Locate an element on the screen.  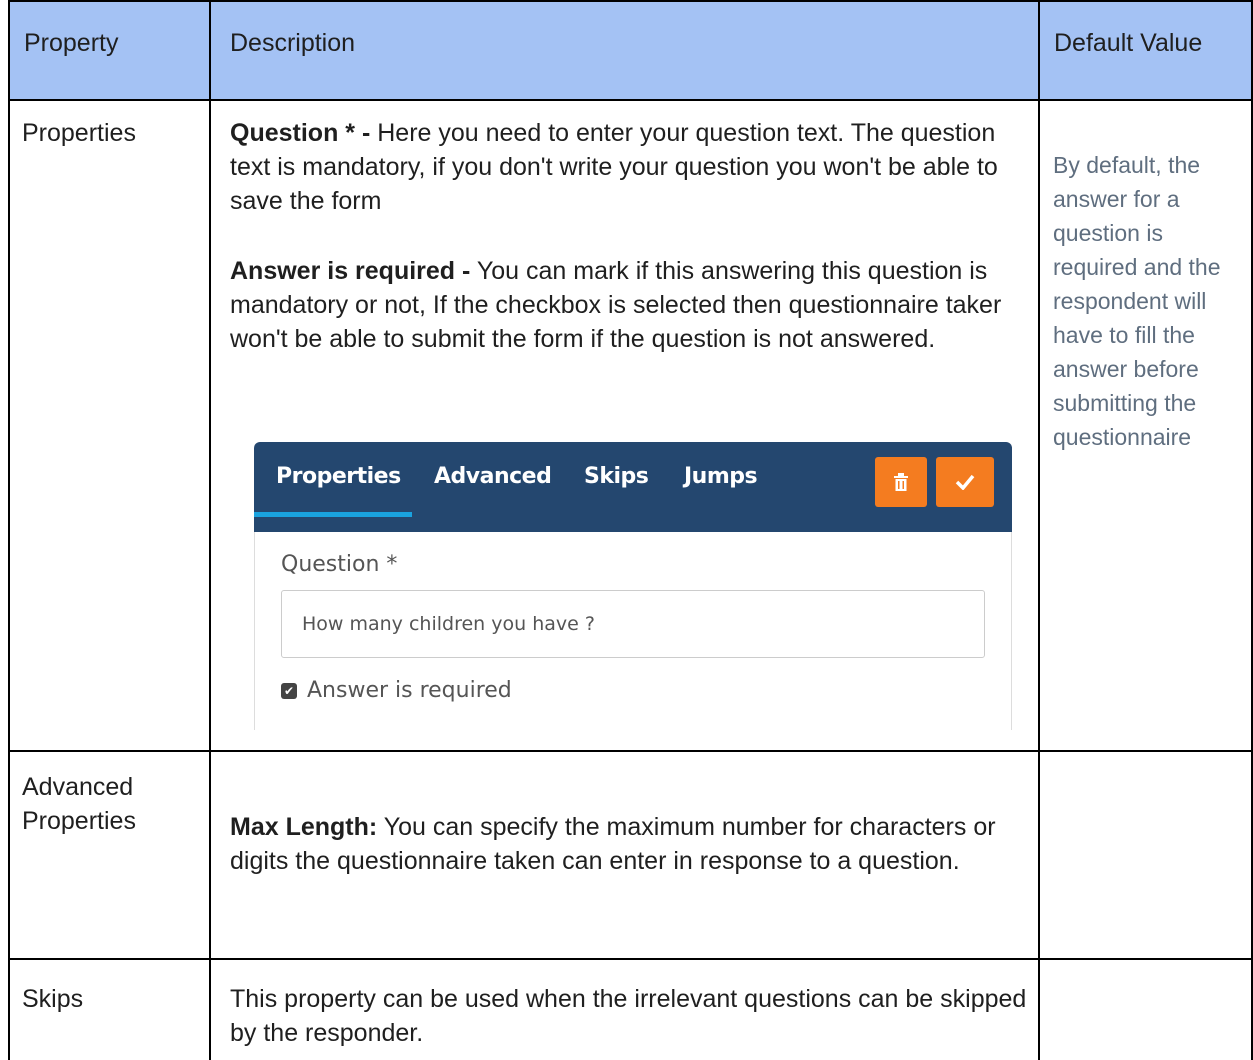
active-tab-indicator is located at coordinates (333, 514).